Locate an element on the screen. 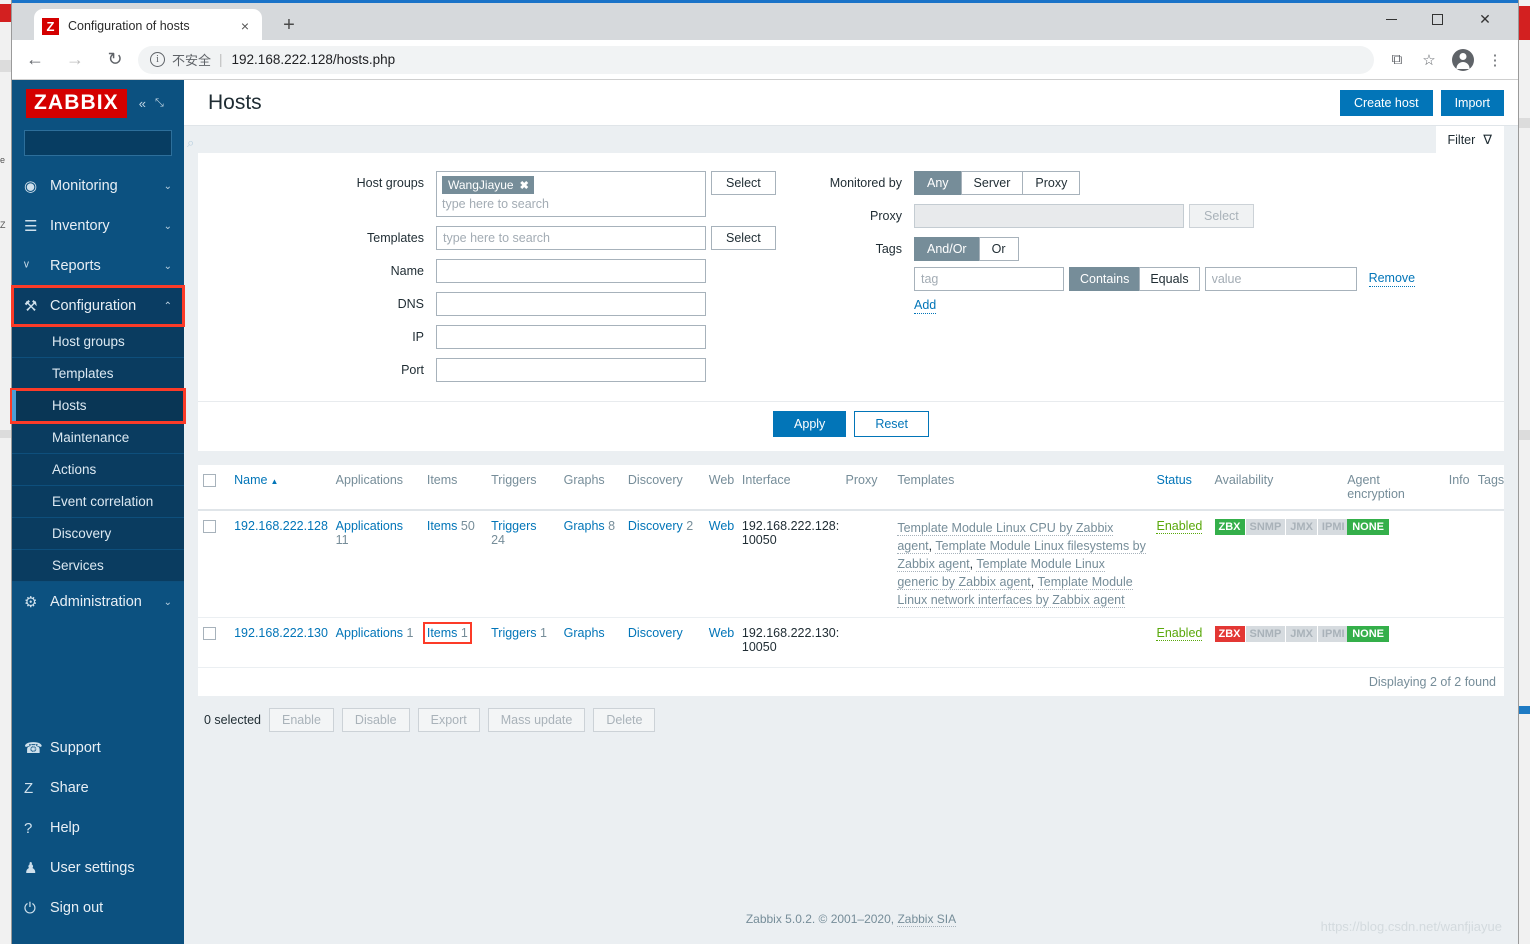  tab-close-icon: × is located at coordinates (245, 26).